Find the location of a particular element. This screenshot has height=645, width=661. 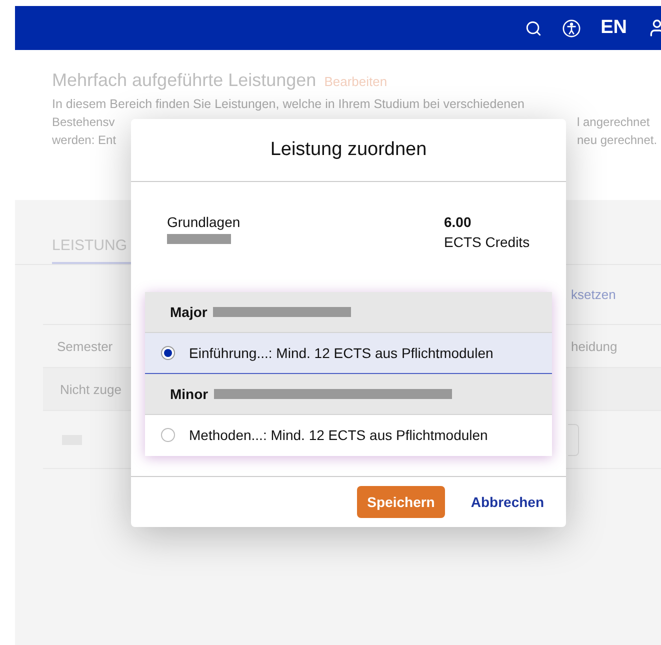

language-link: EN is located at coordinates (613, 28).